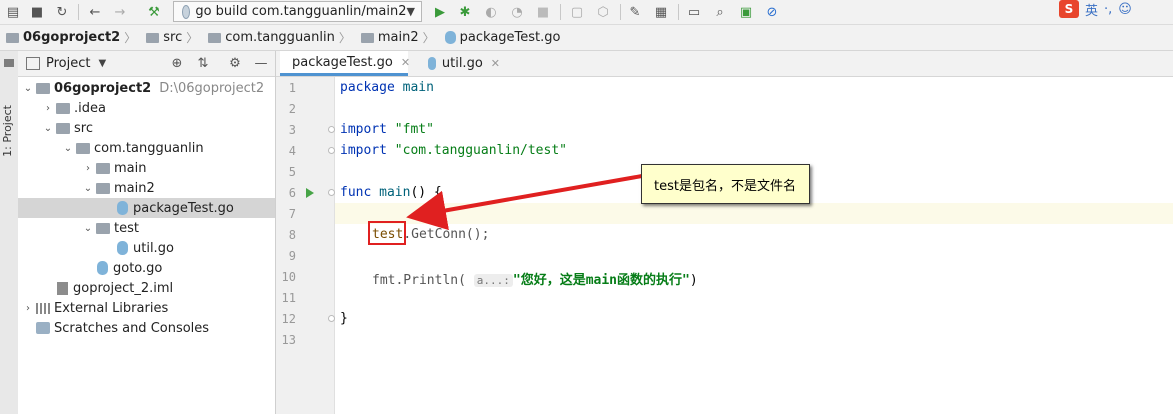 This screenshot has width=1173, height=414. I want to click on code-line-6: func main() {, so click(391, 192).